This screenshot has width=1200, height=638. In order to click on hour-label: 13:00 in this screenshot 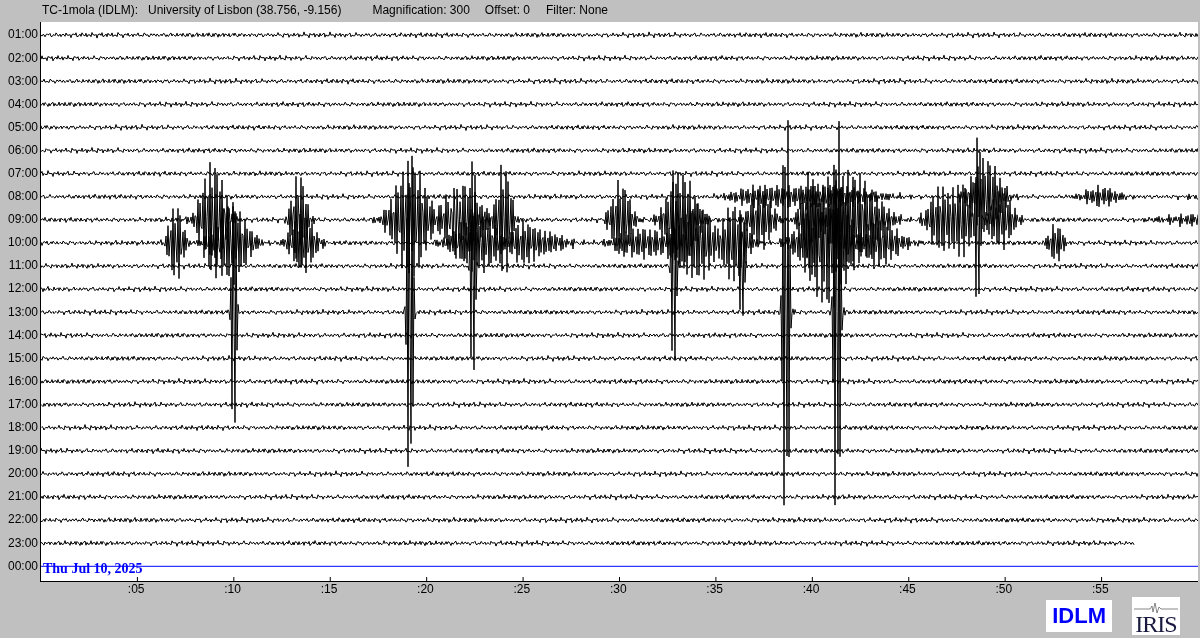, I will do `click(22, 312)`.